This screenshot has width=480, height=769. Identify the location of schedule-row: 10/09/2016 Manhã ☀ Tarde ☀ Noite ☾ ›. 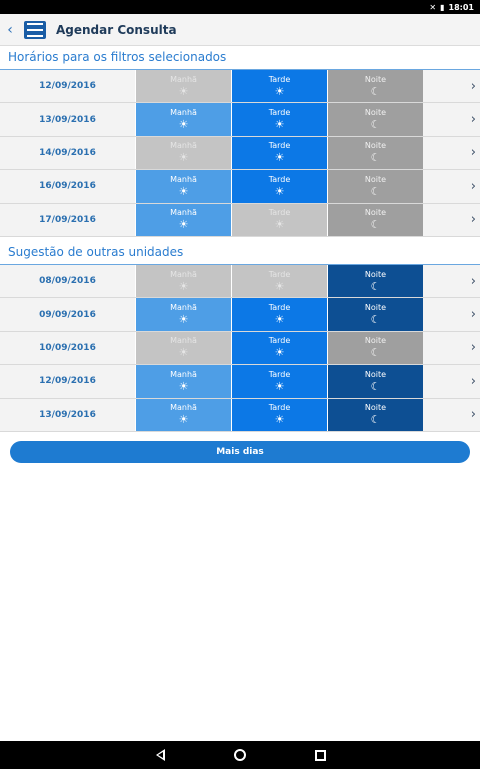
(240, 348).